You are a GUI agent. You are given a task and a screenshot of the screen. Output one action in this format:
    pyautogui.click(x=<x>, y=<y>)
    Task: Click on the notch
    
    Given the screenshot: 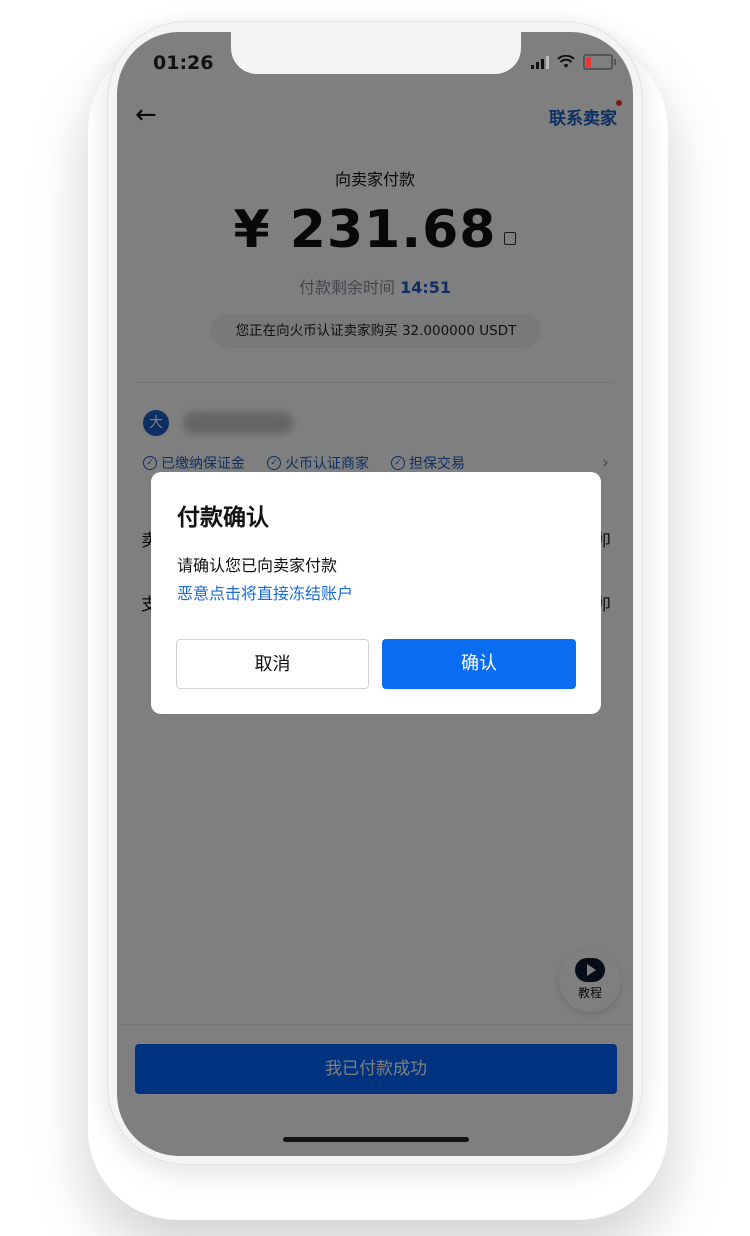 What is the action you would take?
    pyautogui.click(x=376, y=53)
    